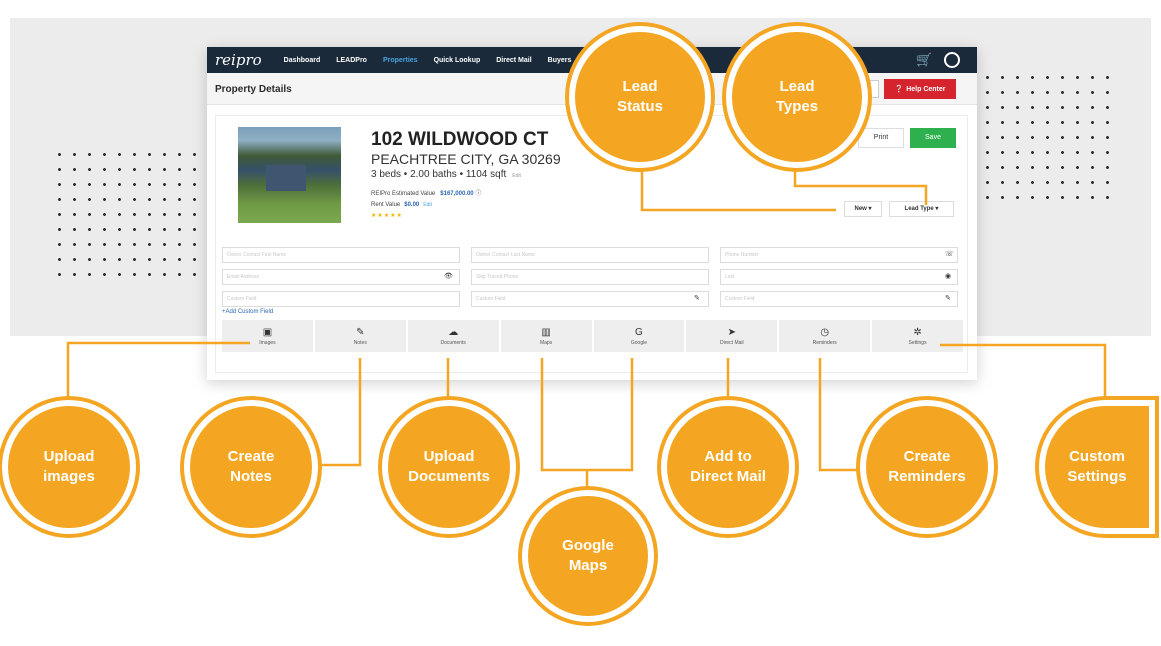 The width and height of the screenshot is (1161, 646). I want to click on callout-line: Add to, so click(728, 456).